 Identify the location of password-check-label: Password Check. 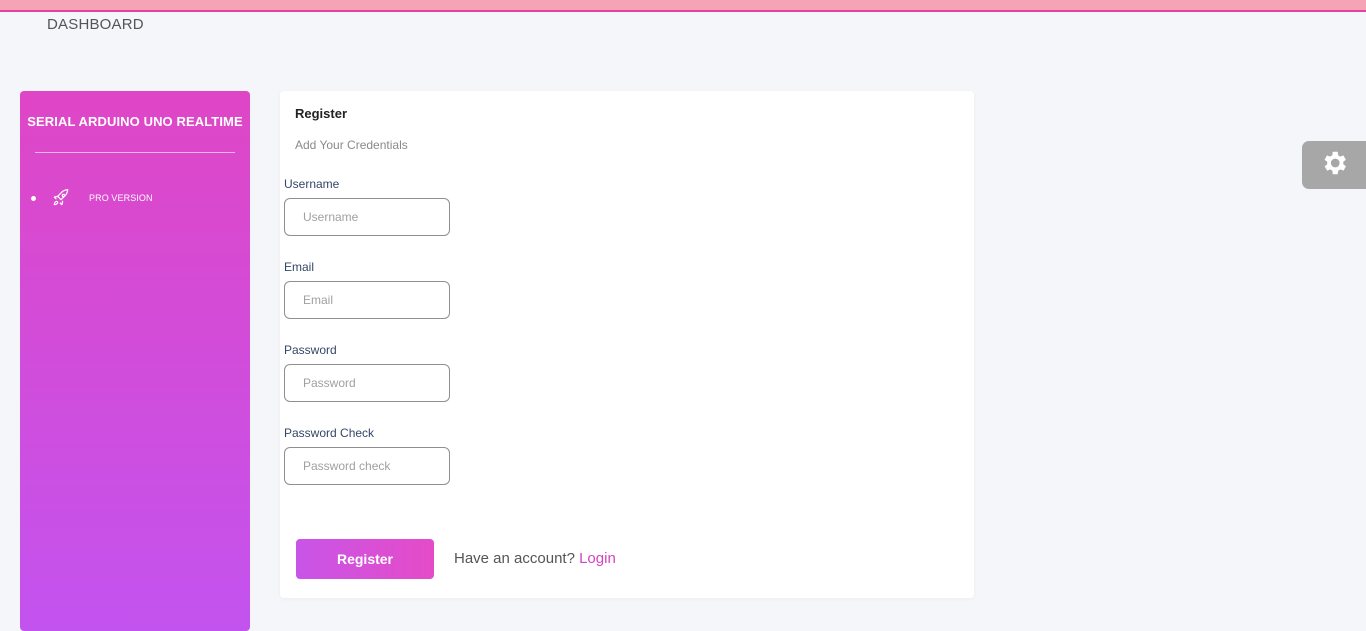
(329, 433).